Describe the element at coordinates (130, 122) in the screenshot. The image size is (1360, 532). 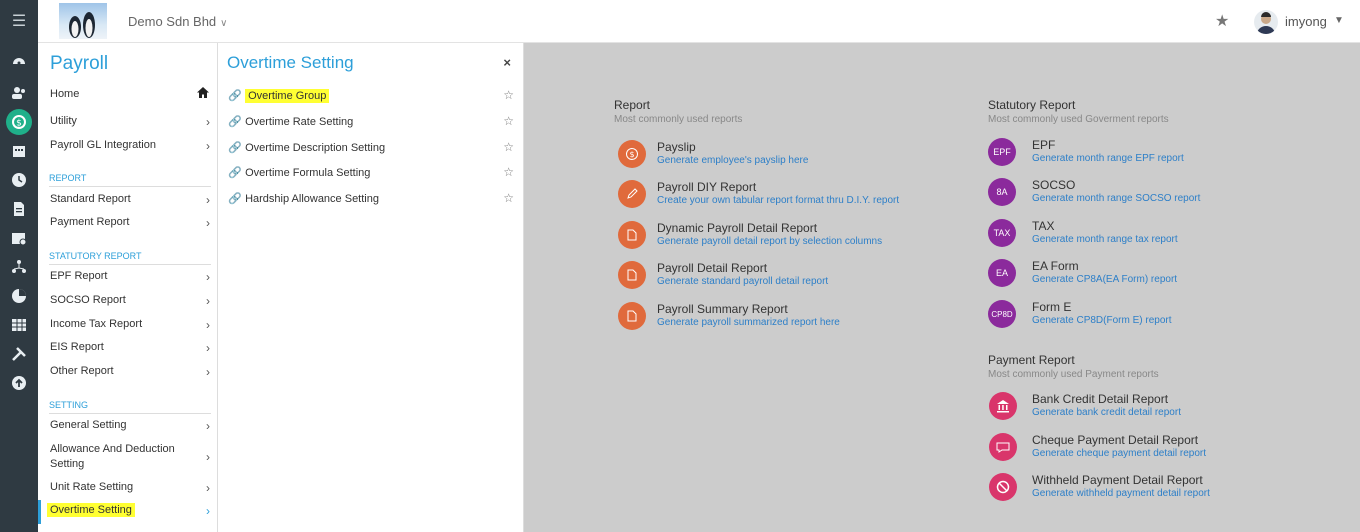
I see `menu-item-utility: Utility ›` at that location.